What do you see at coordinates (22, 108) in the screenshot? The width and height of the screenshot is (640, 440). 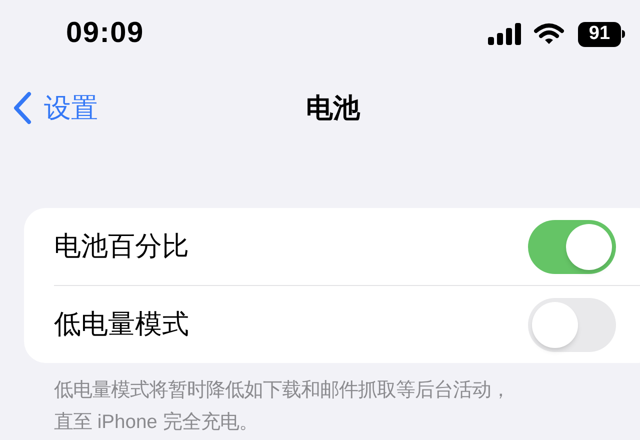 I see `chevron-left-icon` at bounding box center [22, 108].